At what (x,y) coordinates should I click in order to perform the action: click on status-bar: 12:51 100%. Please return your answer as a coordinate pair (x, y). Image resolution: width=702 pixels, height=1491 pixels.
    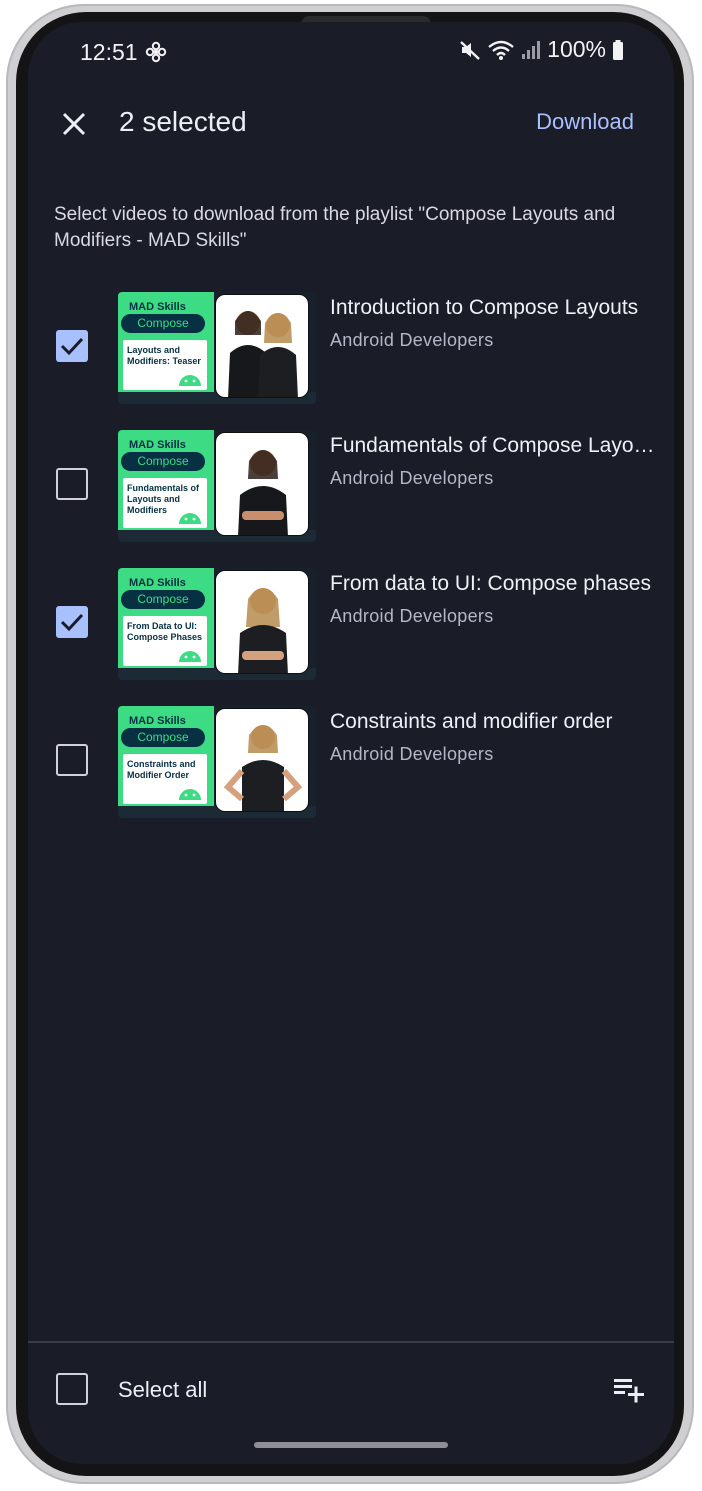
    Looking at the image, I should click on (351, 53).